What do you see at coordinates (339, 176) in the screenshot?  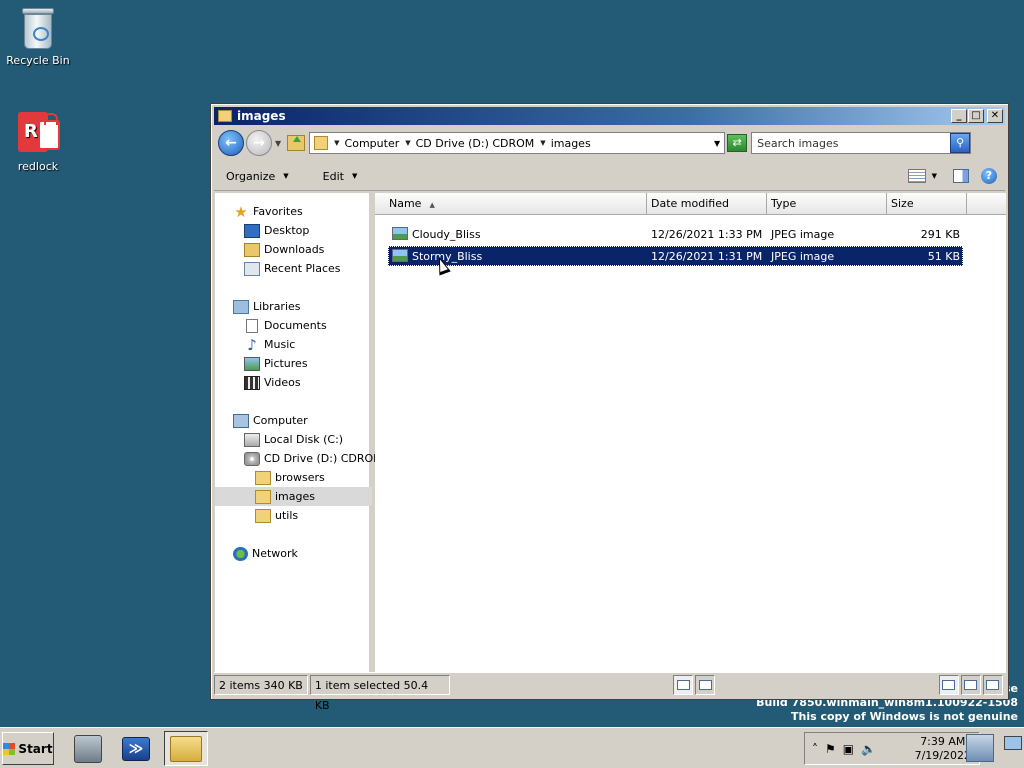 I see `edit-menu: Edit ▼` at bounding box center [339, 176].